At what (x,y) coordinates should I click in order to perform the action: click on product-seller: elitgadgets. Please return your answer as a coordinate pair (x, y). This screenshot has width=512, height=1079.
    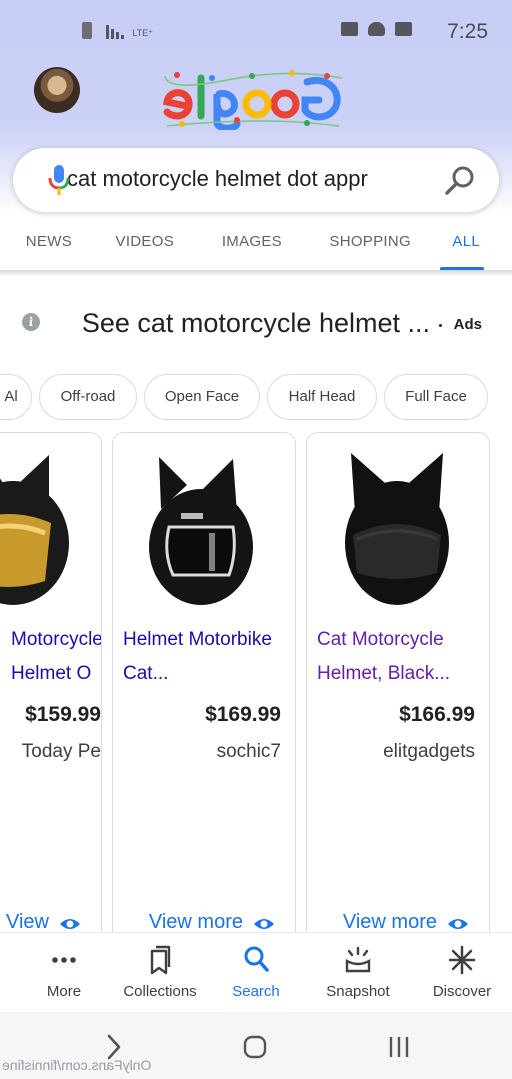
    Looking at the image, I should click on (429, 751).